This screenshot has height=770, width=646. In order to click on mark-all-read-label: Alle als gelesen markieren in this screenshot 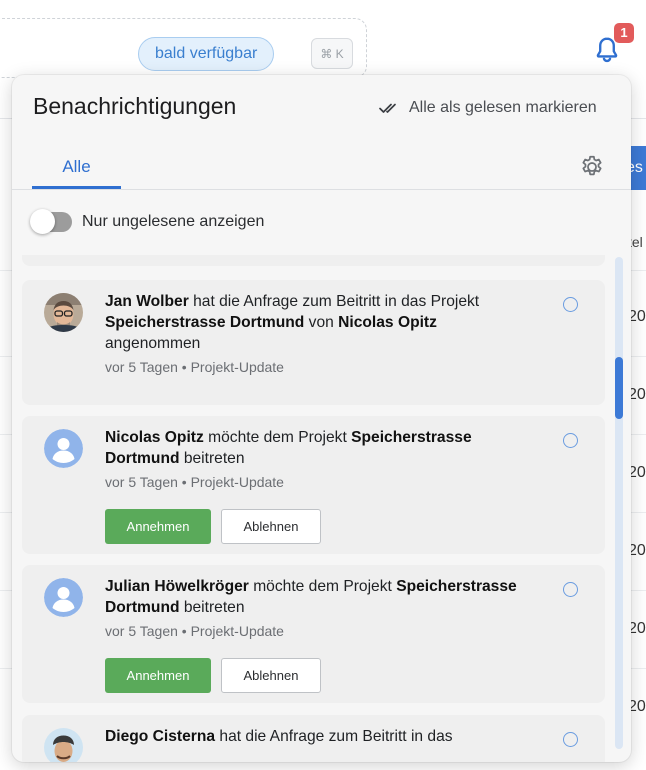, I will do `click(503, 107)`.